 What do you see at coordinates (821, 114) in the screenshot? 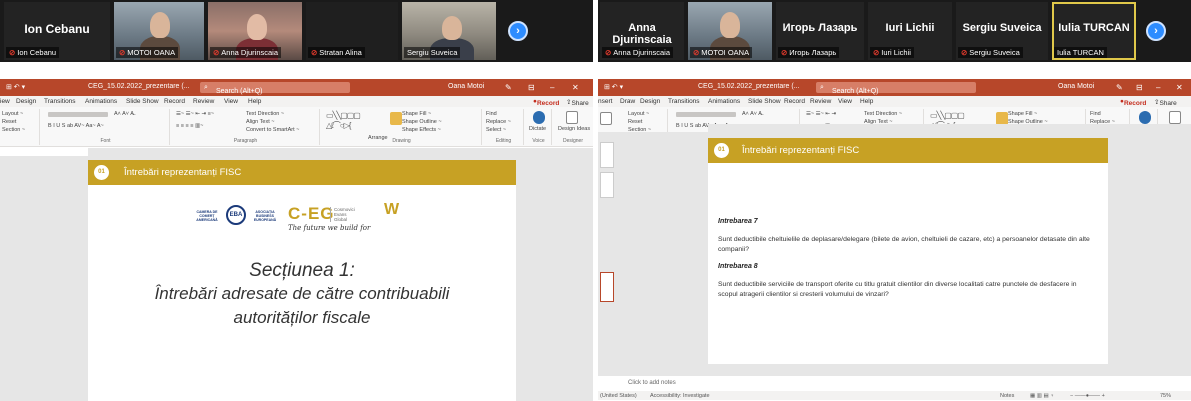
I see `list-icons: ☰~ ☰~ ⇤ ⇥` at bounding box center [821, 114].